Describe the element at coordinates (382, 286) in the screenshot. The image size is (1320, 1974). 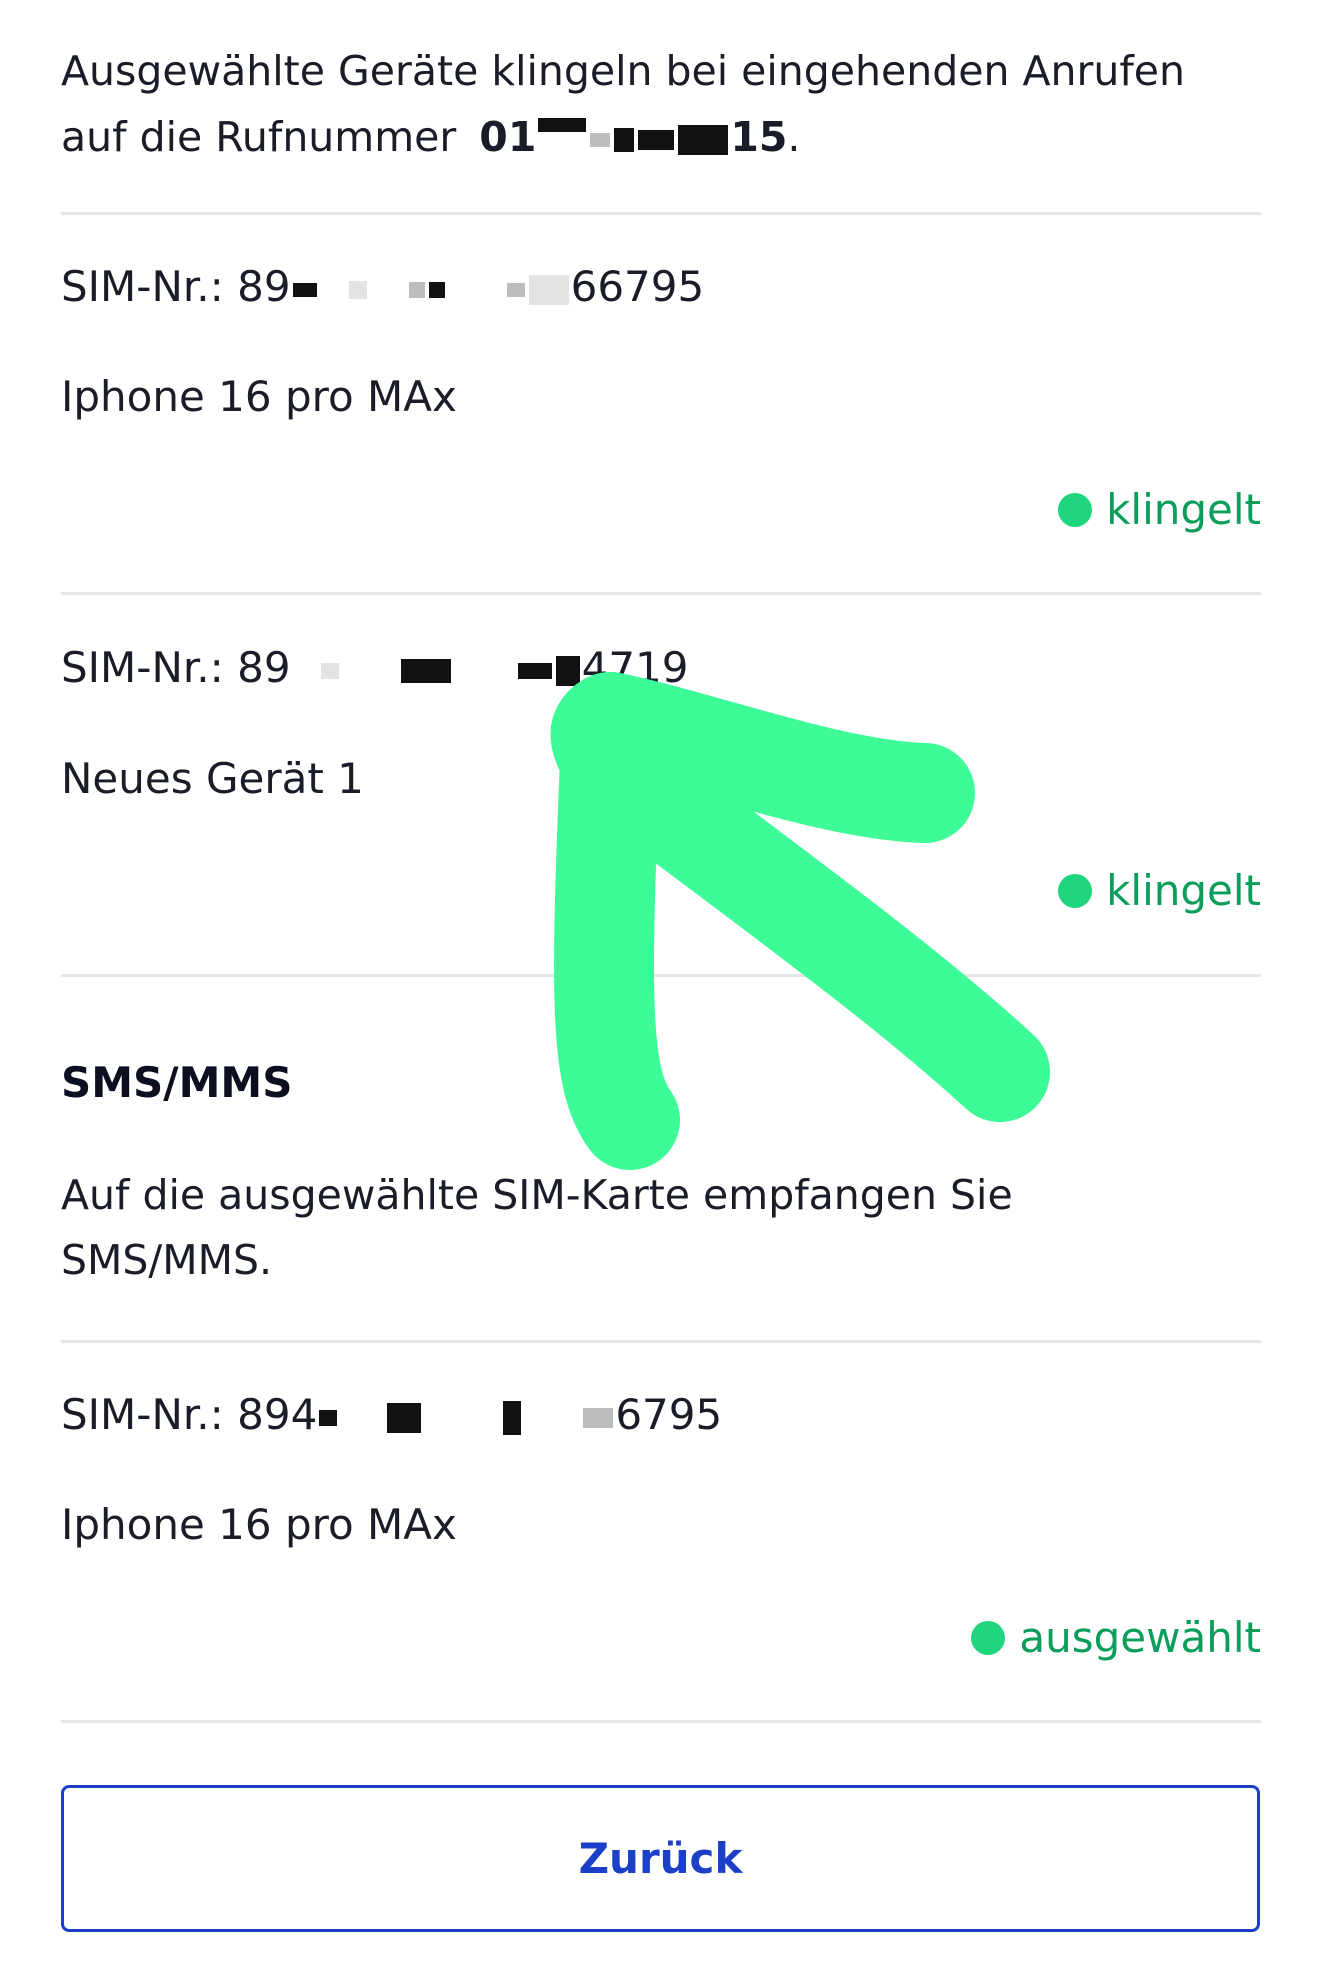
I see `sim-number-1: SIM-Nr.: 89 66795` at that location.